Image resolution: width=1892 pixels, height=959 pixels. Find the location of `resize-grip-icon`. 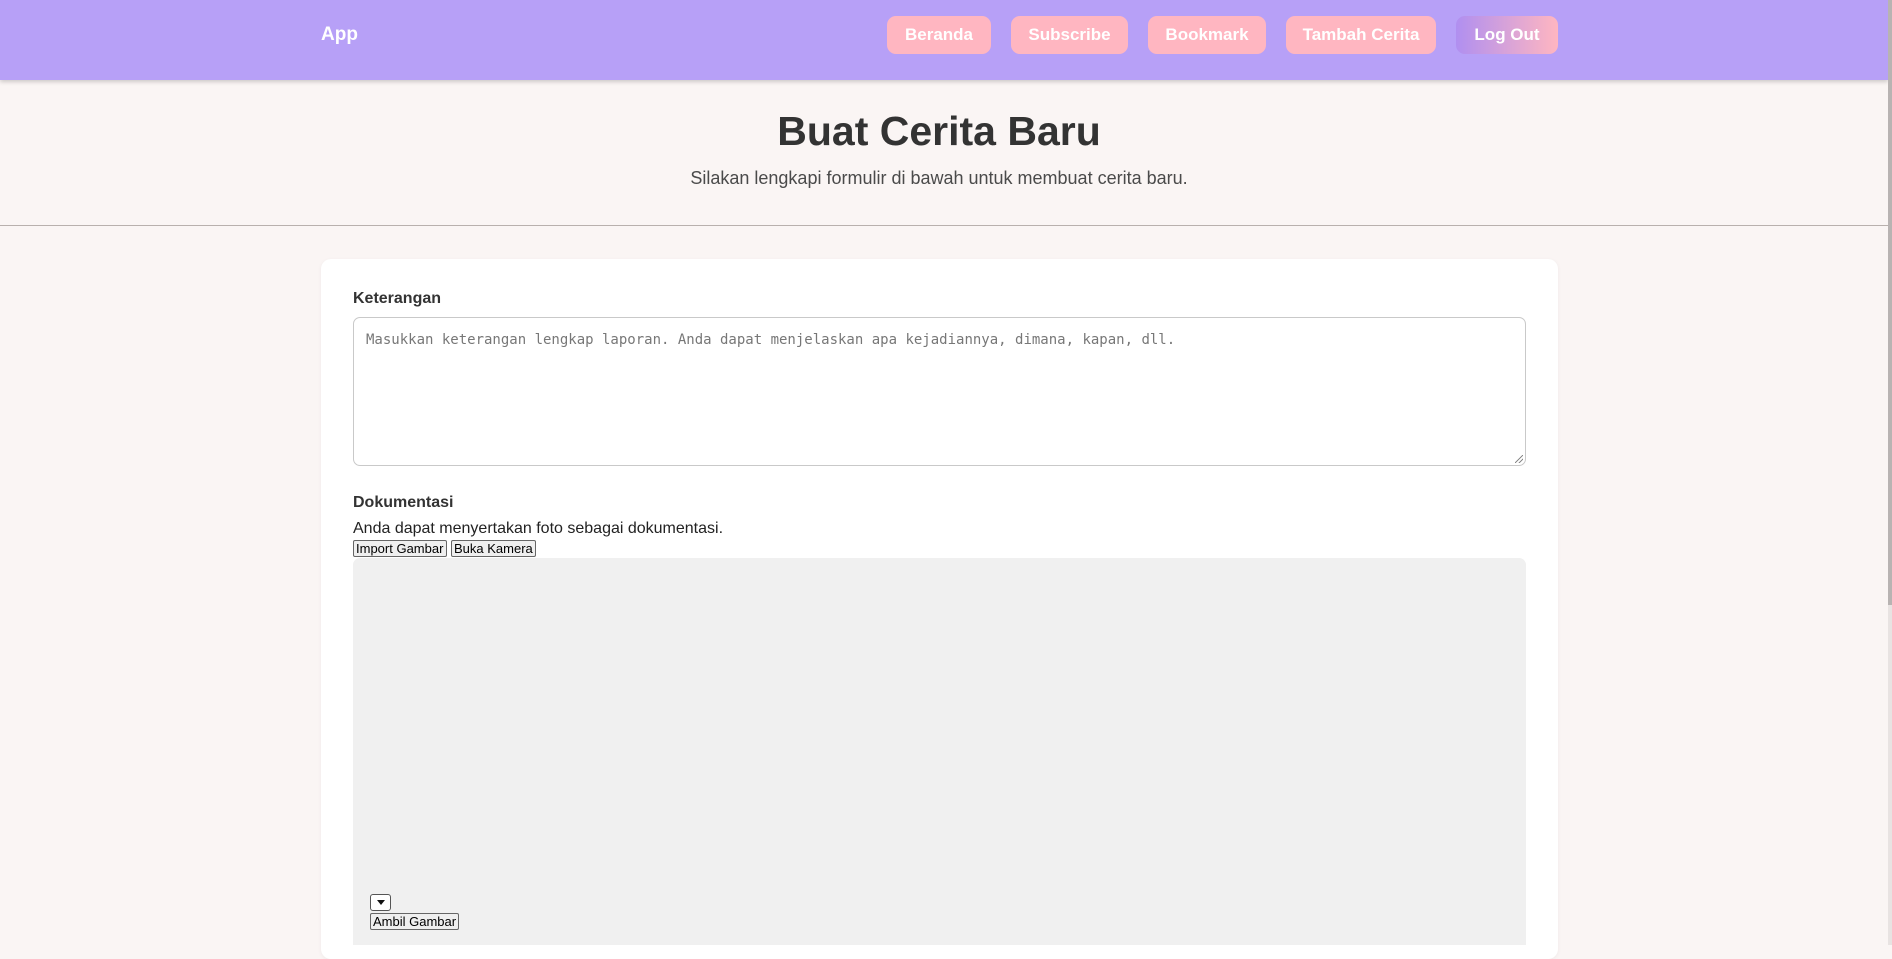

resize-grip-icon is located at coordinates (1519, 459).